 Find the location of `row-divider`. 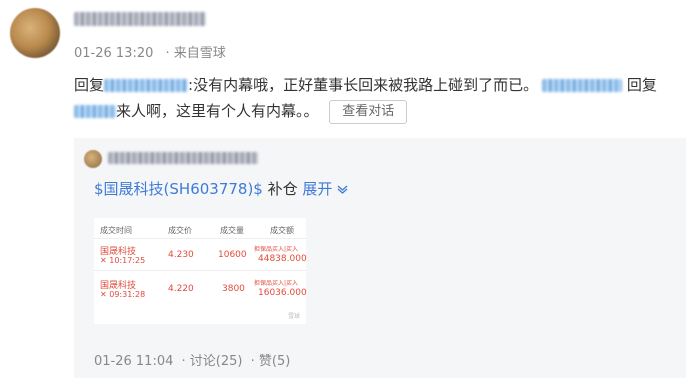

row-divider is located at coordinates (200, 270).